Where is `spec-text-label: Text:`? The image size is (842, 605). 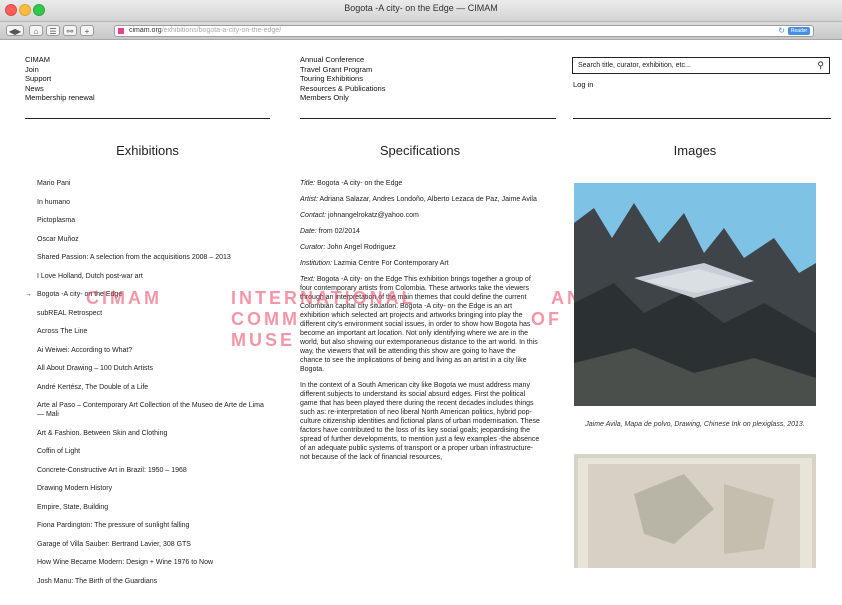
spec-text-label: Text: is located at coordinates (307, 279).